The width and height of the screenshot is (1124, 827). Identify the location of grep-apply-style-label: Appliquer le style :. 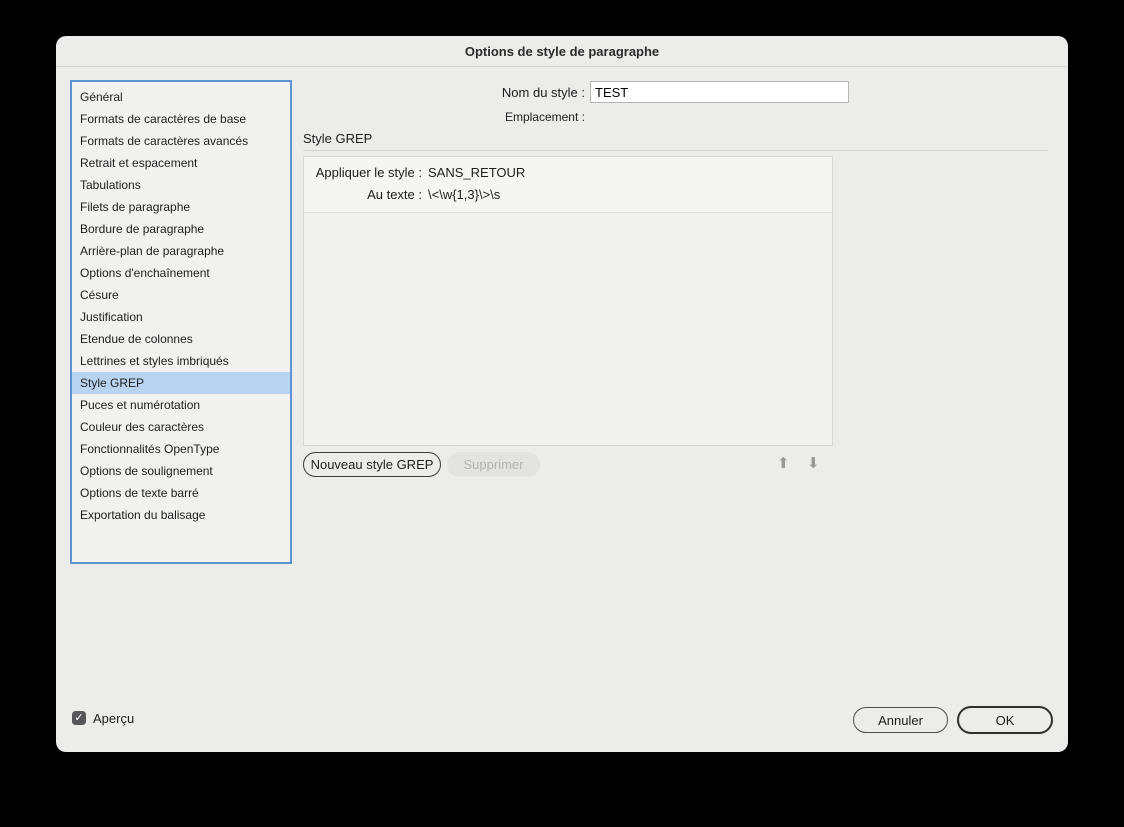
(368, 172).